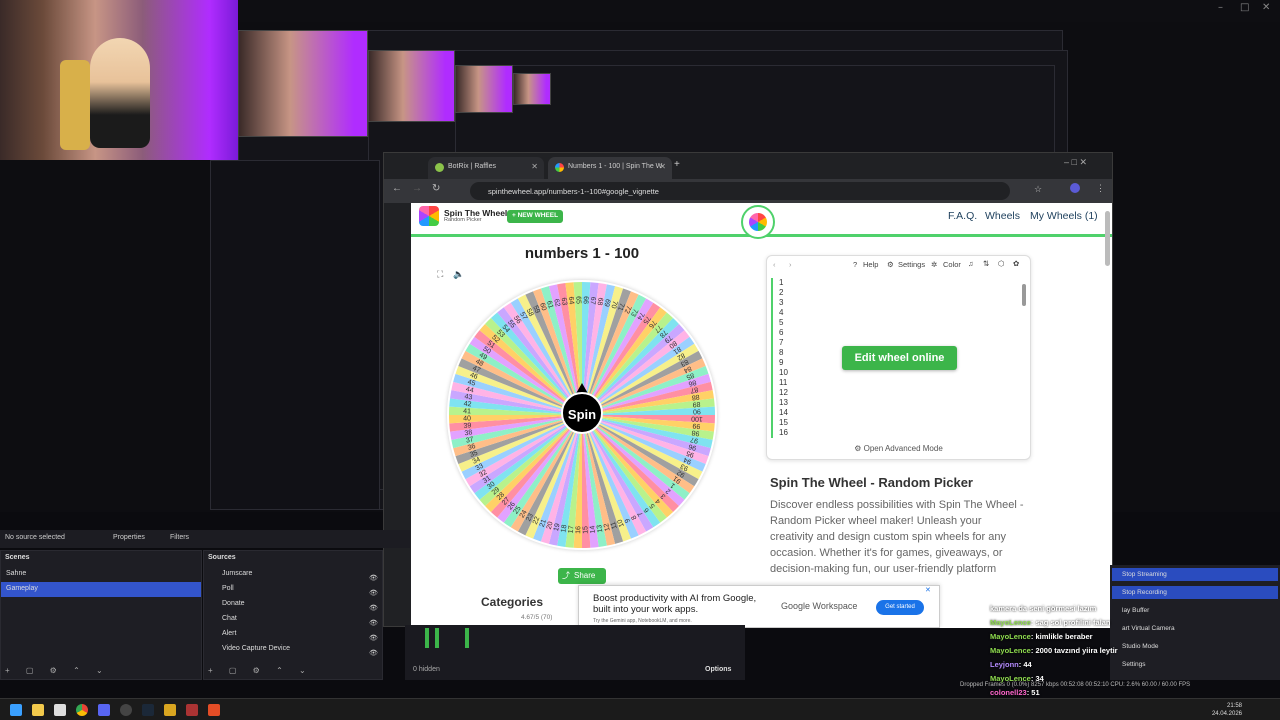  Describe the element at coordinates (898, 448) in the screenshot. I see `advanced-mode-link: ⚙ Open Advanced Mode` at that location.